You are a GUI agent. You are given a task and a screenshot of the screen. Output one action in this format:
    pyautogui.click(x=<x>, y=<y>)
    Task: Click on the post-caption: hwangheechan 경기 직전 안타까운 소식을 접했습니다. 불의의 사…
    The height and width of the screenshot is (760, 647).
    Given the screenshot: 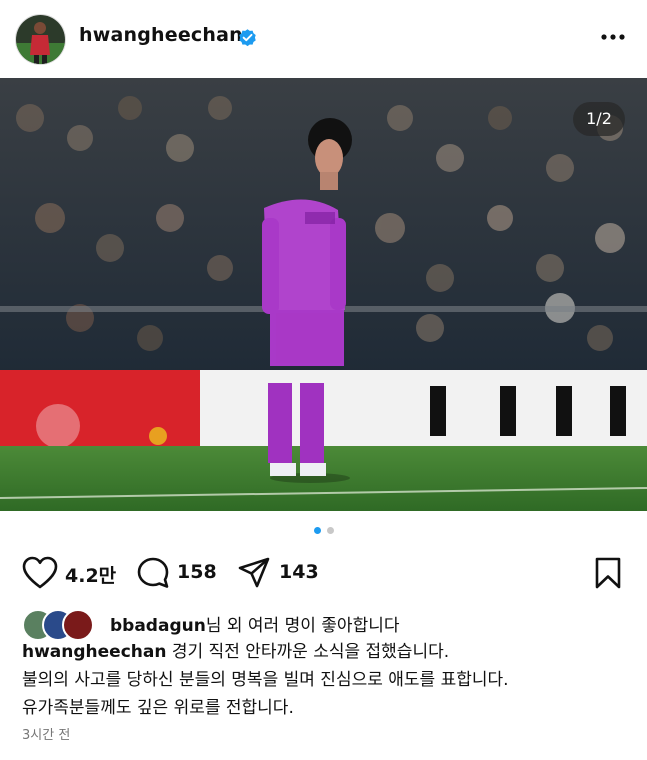 What is the action you would take?
    pyautogui.click(x=327, y=680)
    